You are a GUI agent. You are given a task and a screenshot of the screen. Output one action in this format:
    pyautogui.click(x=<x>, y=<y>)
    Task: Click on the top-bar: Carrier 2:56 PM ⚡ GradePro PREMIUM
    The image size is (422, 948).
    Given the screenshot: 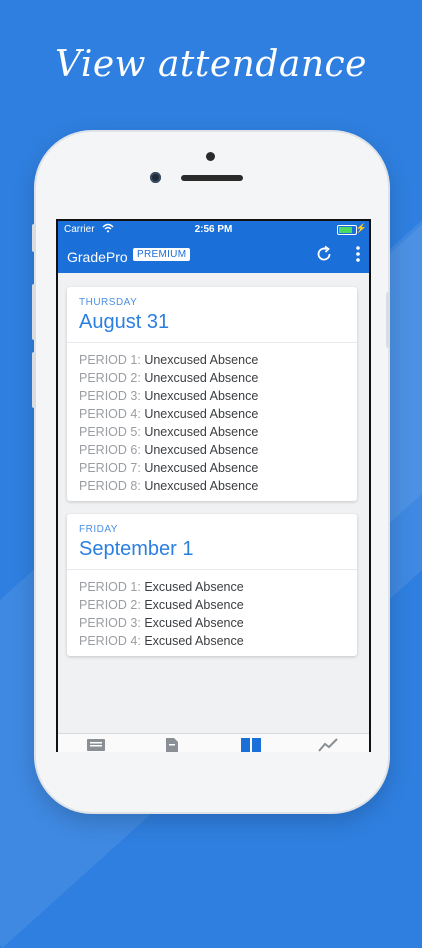 What is the action you would take?
    pyautogui.click(x=213, y=247)
    